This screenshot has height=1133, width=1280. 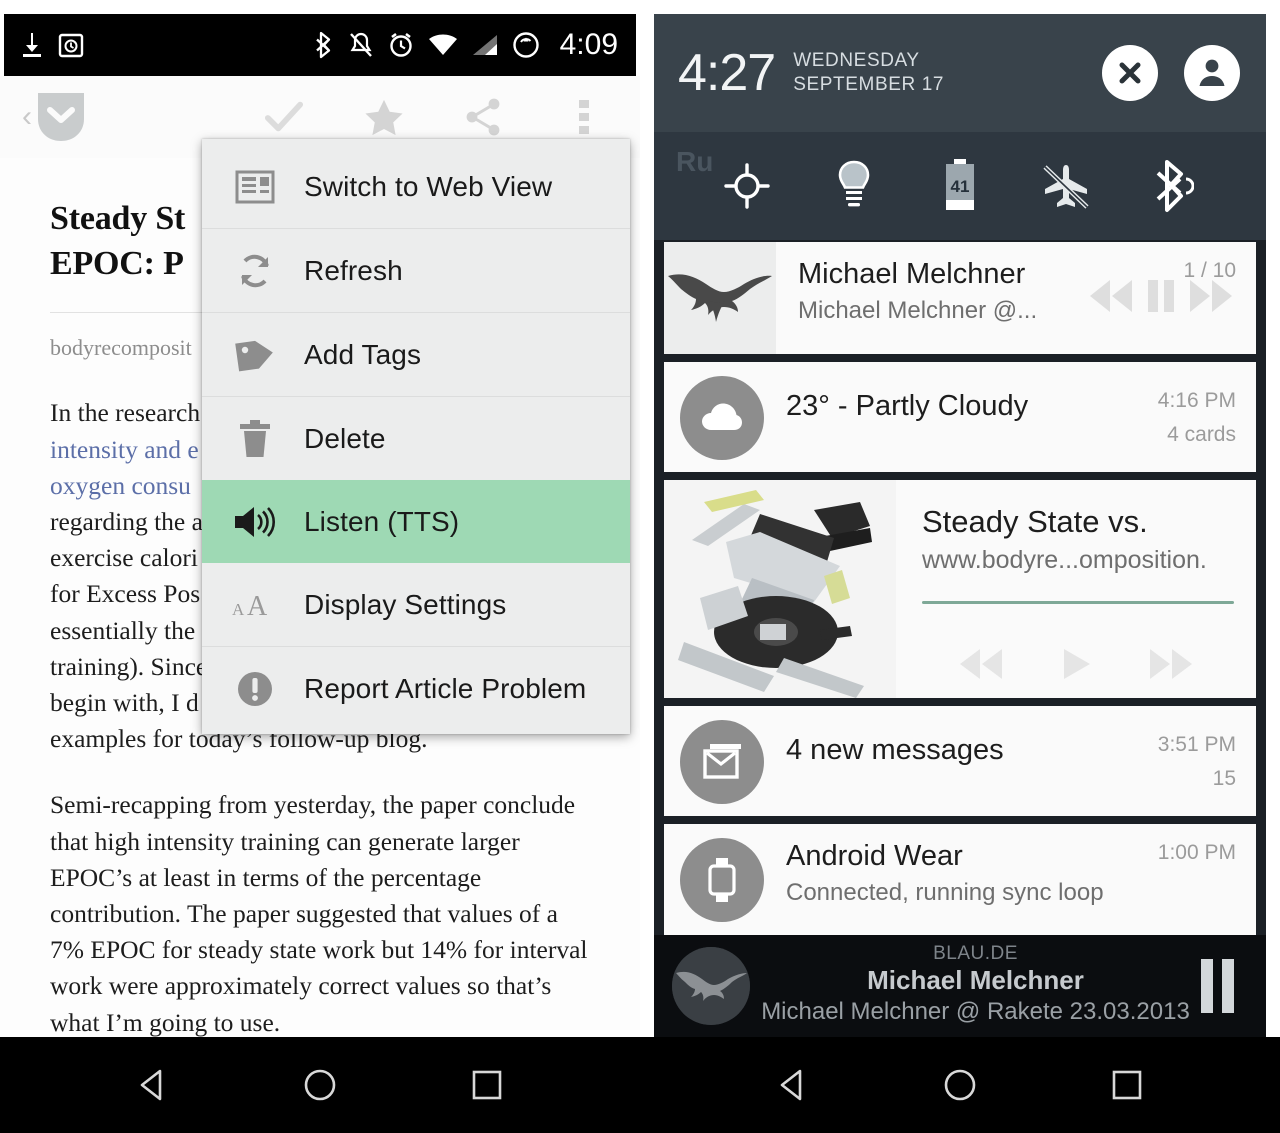 I want to click on cloud-icon, so click(x=722, y=418).